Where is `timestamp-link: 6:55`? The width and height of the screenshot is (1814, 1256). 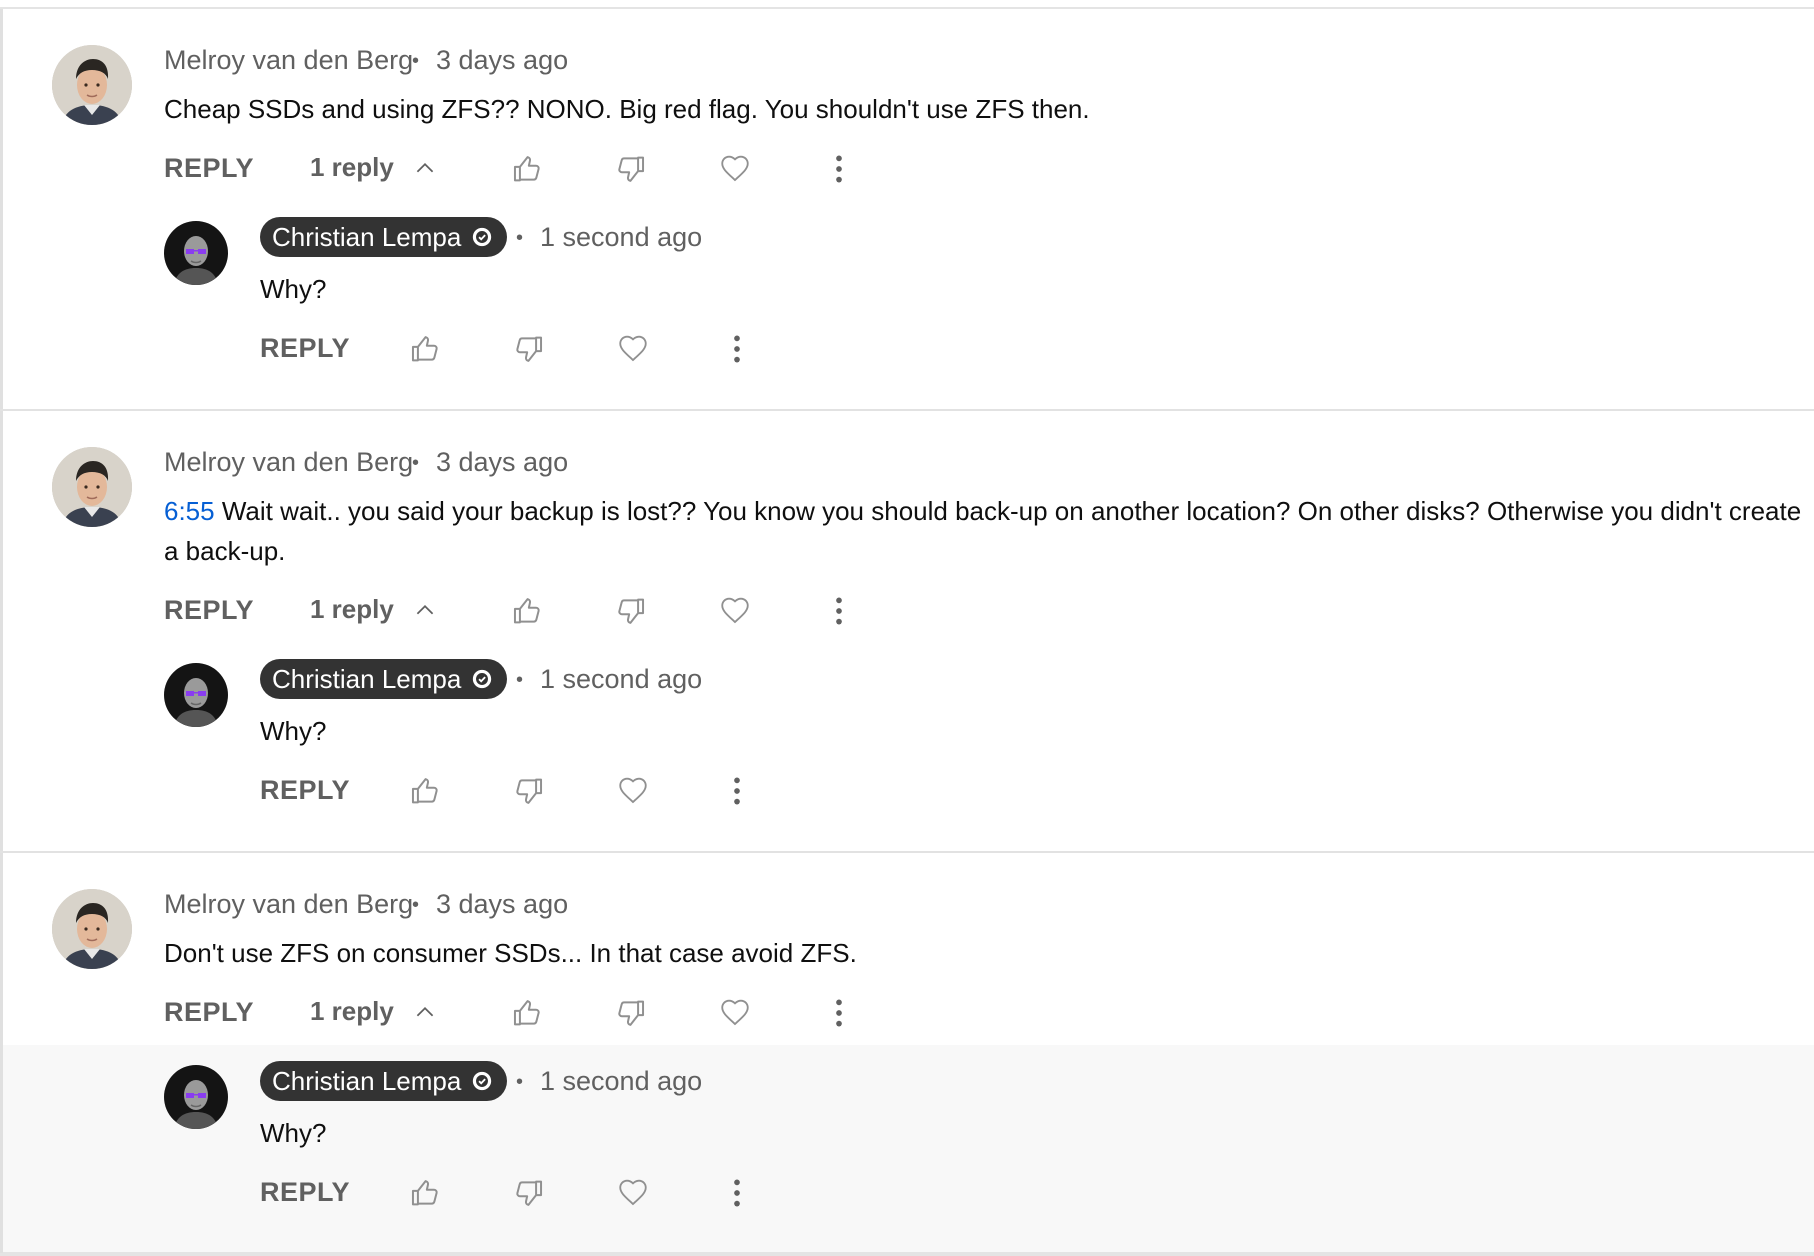
timestamp-link: 6:55 is located at coordinates (189, 511).